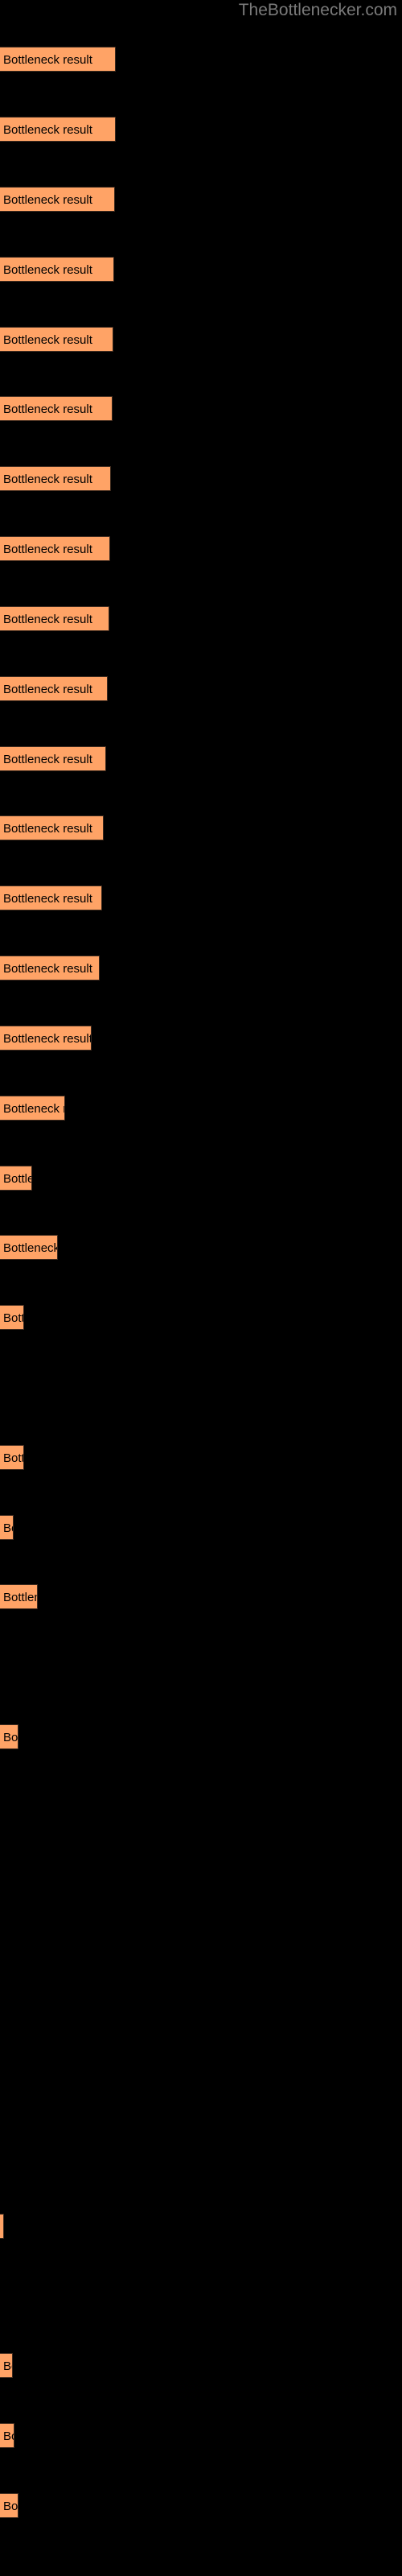  I want to click on bar-14: Bottleneck result, so click(50, 968).